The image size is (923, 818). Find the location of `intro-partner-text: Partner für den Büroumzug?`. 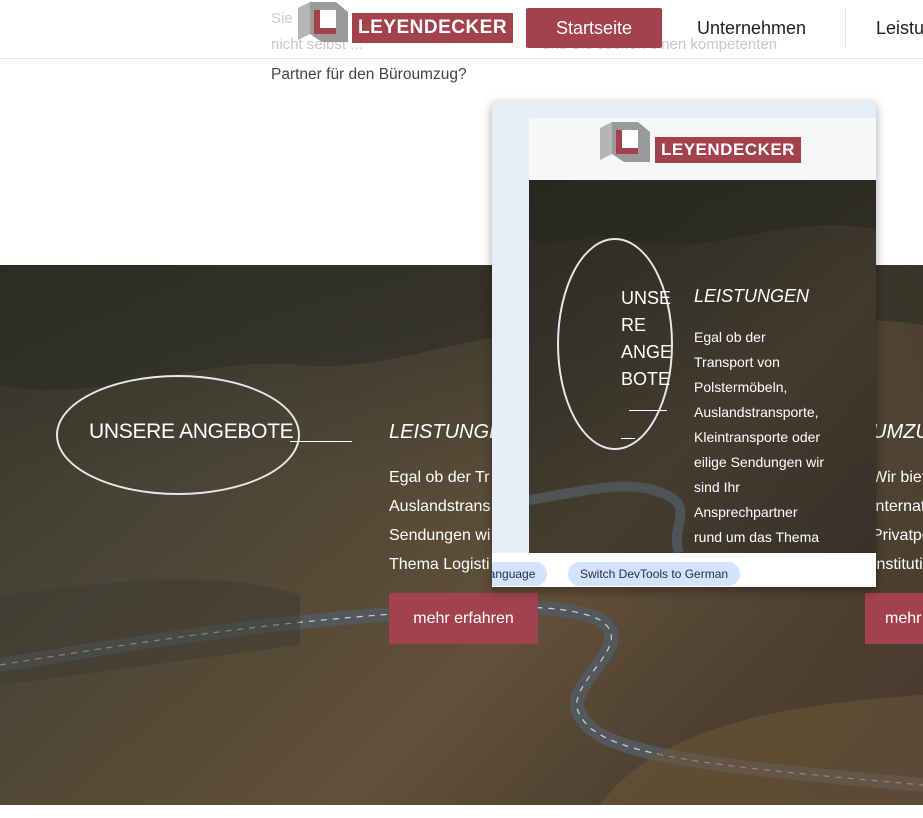

intro-partner-text: Partner für den Büroumzug? is located at coordinates (369, 74).